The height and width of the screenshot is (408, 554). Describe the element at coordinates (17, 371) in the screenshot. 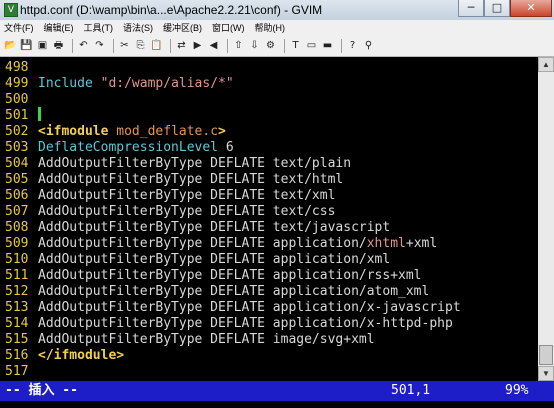

I see `line-number: 517` at that location.